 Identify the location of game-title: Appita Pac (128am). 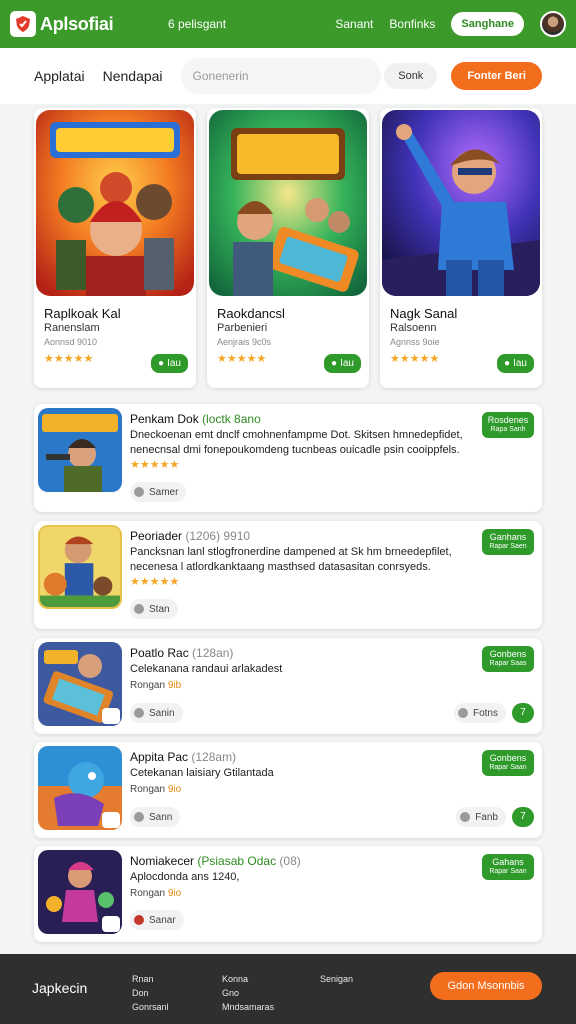
(183, 757).